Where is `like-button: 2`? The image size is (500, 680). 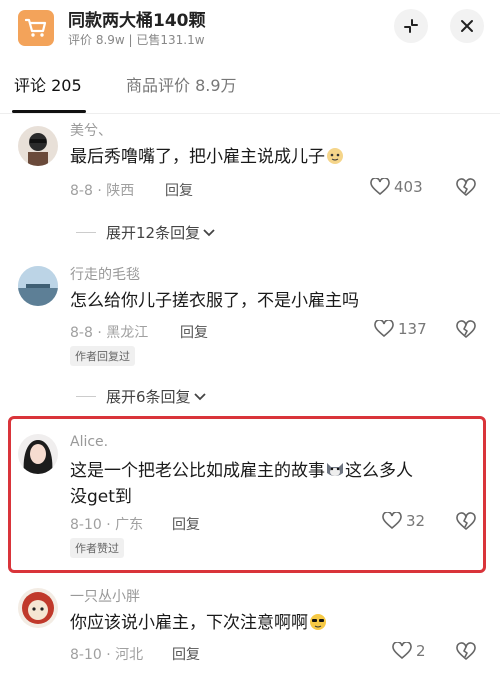 like-button: 2 is located at coordinates (409, 651).